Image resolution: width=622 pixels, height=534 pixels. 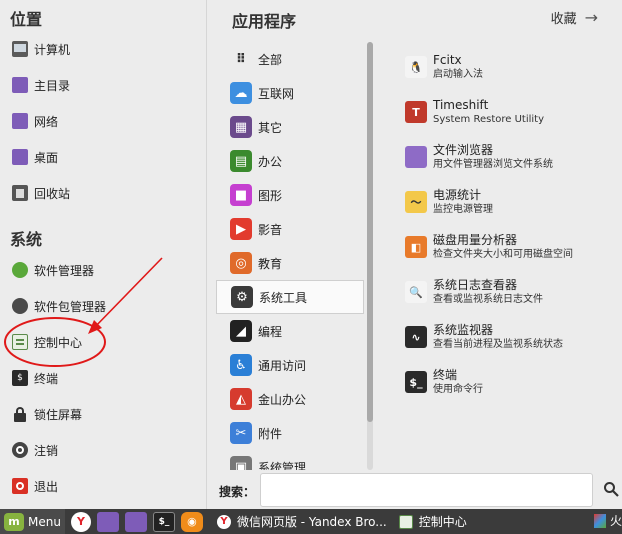 What do you see at coordinates (290, 331) in the screenshot?
I see `category-item: ◢ 编程` at bounding box center [290, 331].